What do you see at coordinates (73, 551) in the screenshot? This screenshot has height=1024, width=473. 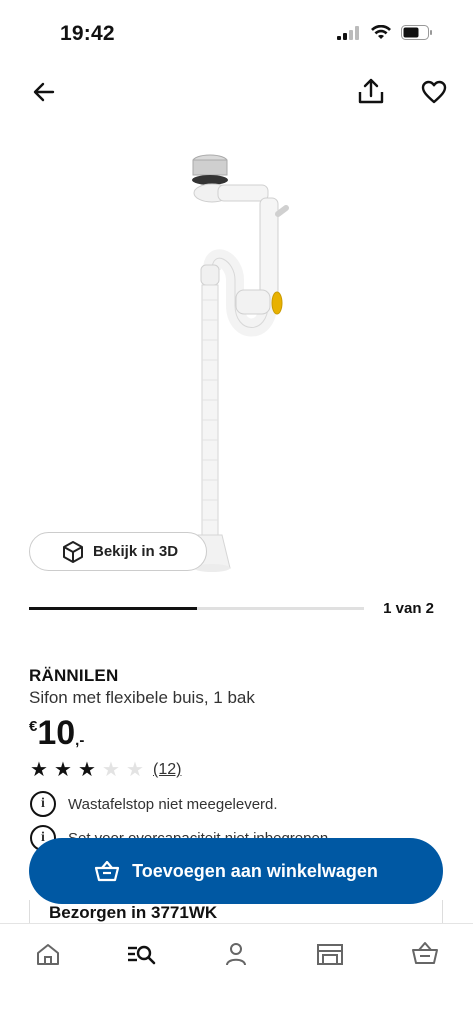 I see `cube-icon` at bounding box center [73, 551].